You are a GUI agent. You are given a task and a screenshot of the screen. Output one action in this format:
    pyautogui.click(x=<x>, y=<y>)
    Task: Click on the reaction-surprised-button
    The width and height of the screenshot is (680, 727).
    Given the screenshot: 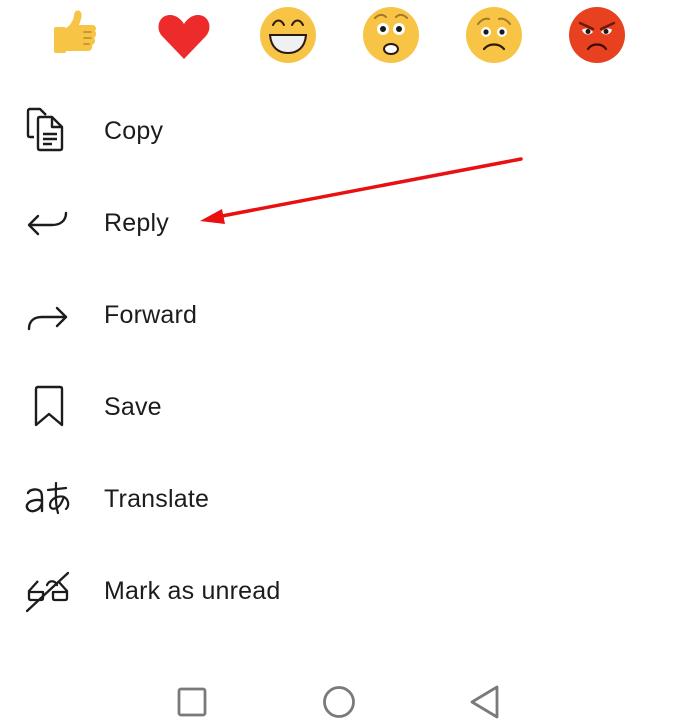 What is the action you would take?
    pyautogui.click(x=391, y=35)
    